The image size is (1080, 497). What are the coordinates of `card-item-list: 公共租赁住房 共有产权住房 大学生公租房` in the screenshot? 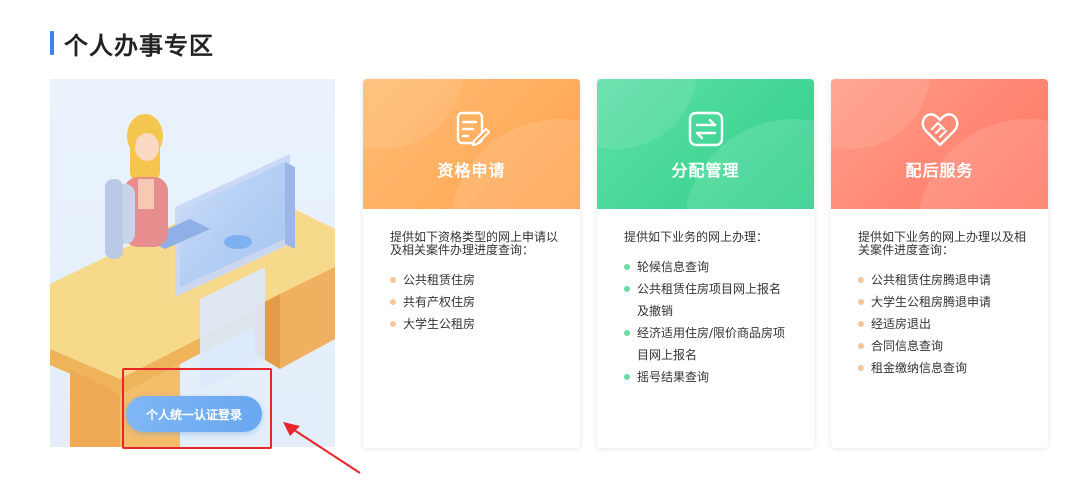 It's located at (474, 302).